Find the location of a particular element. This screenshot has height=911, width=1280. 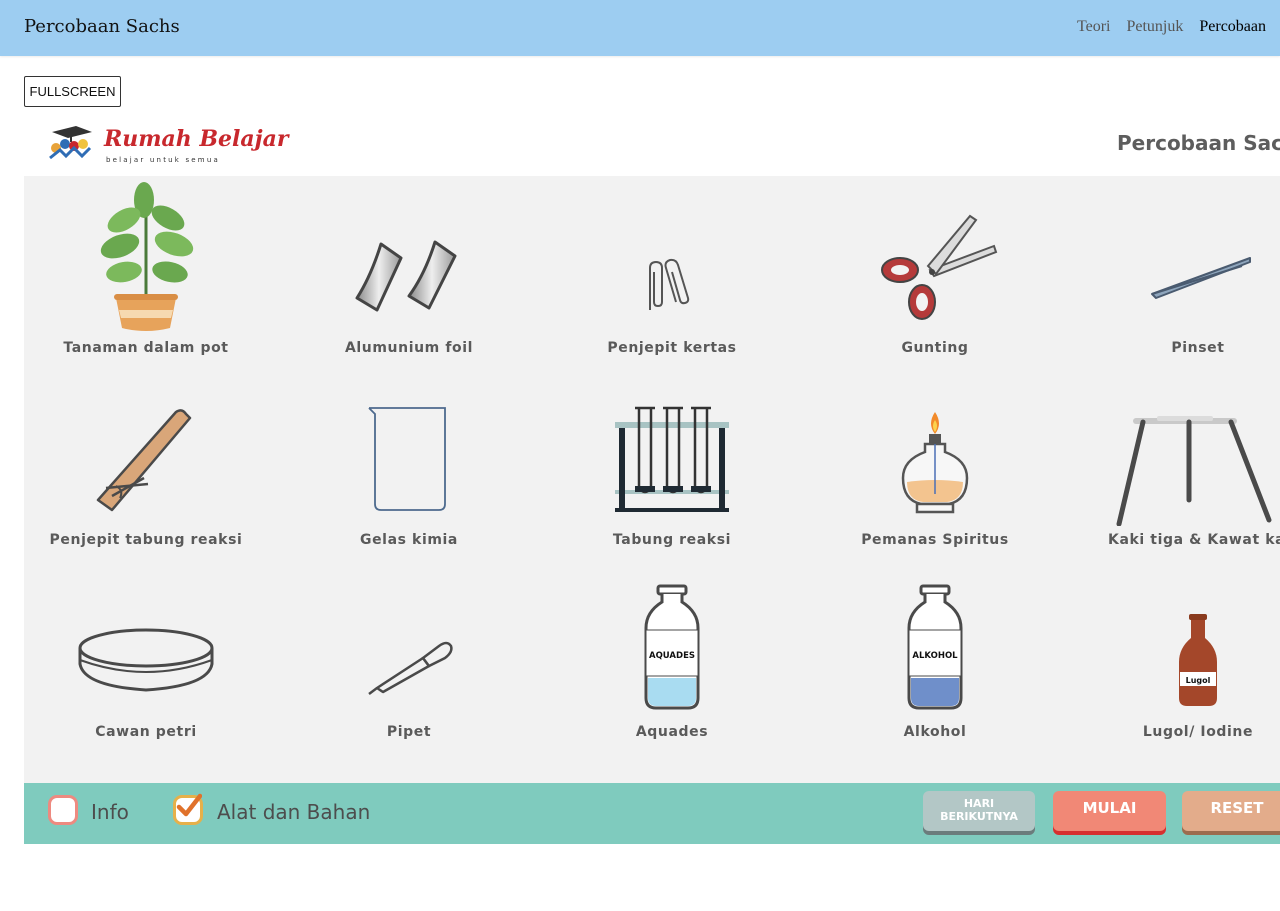

tripod-gauze-icon is located at coordinates (1194, 471).